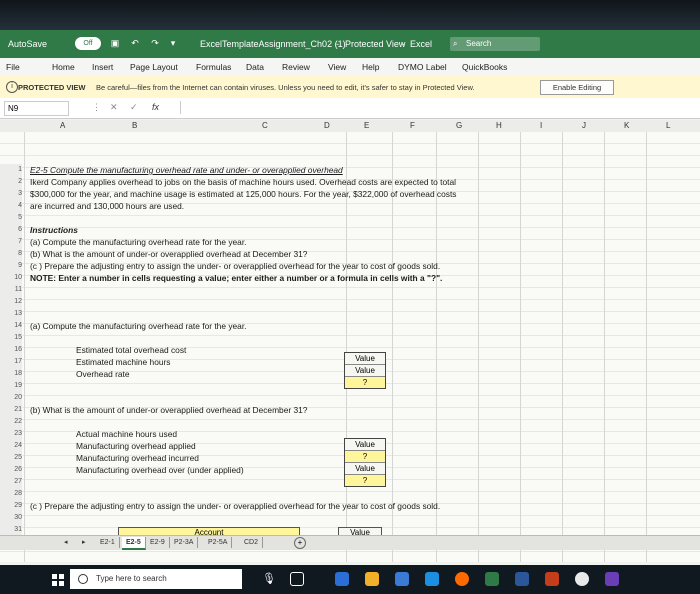 This screenshot has width=700, height=594. What do you see at coordinates (11, 326) in the screenshot?
I see `row-number: 14` at bounding box center [11, 326].